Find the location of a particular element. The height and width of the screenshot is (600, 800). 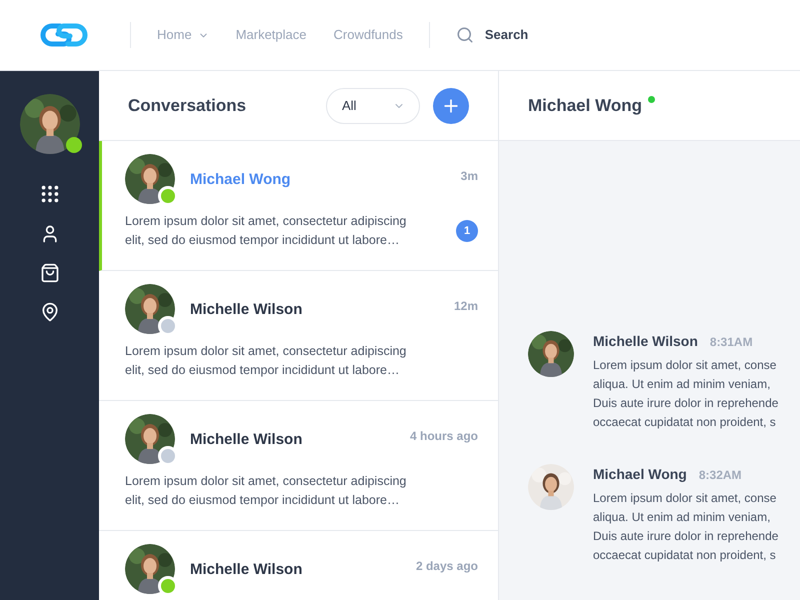

search-icon is located at coordinates (465, 35).